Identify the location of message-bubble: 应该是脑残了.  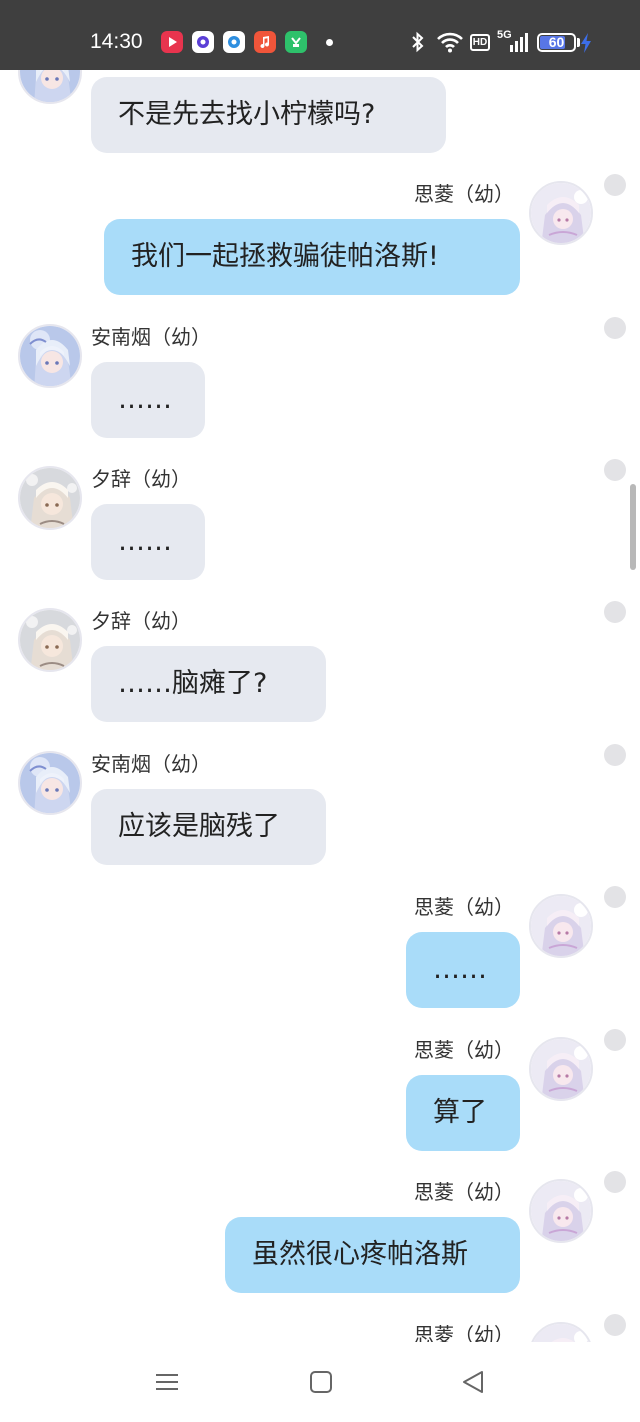
(208, 827).